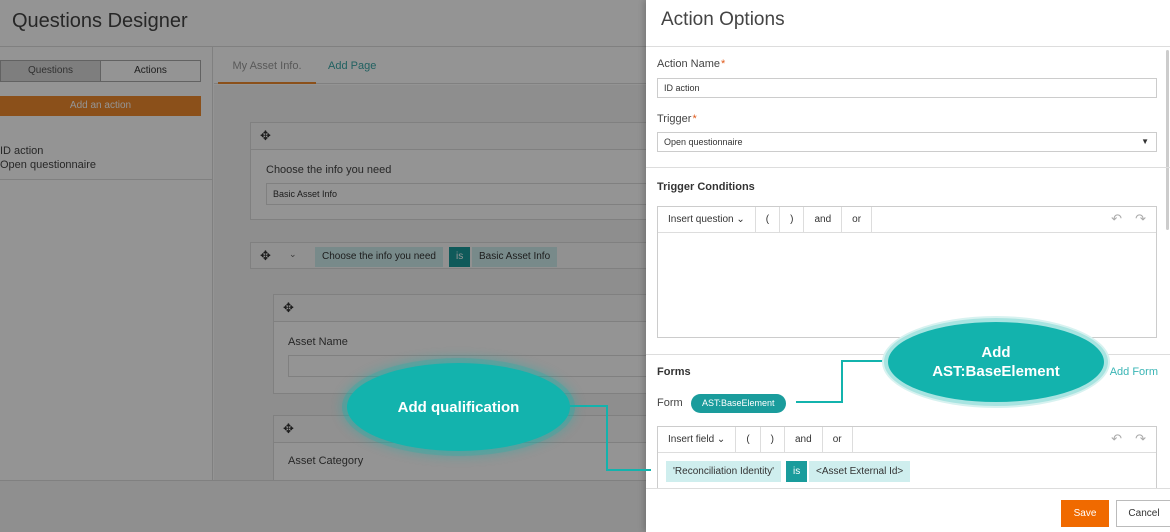 This screenshot has height=532, width=1170. I want to click on condition-toolbar: Insert question ⌄ ( ) and or ↶ ↷, so click(907, 220).